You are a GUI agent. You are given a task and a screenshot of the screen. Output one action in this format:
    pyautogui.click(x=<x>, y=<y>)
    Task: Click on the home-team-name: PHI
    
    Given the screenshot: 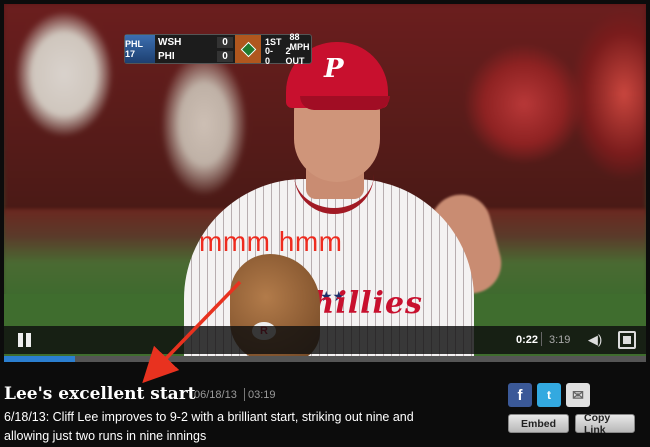 What is the action you would take?
    pyautogui.click(x=166, y=56)
    